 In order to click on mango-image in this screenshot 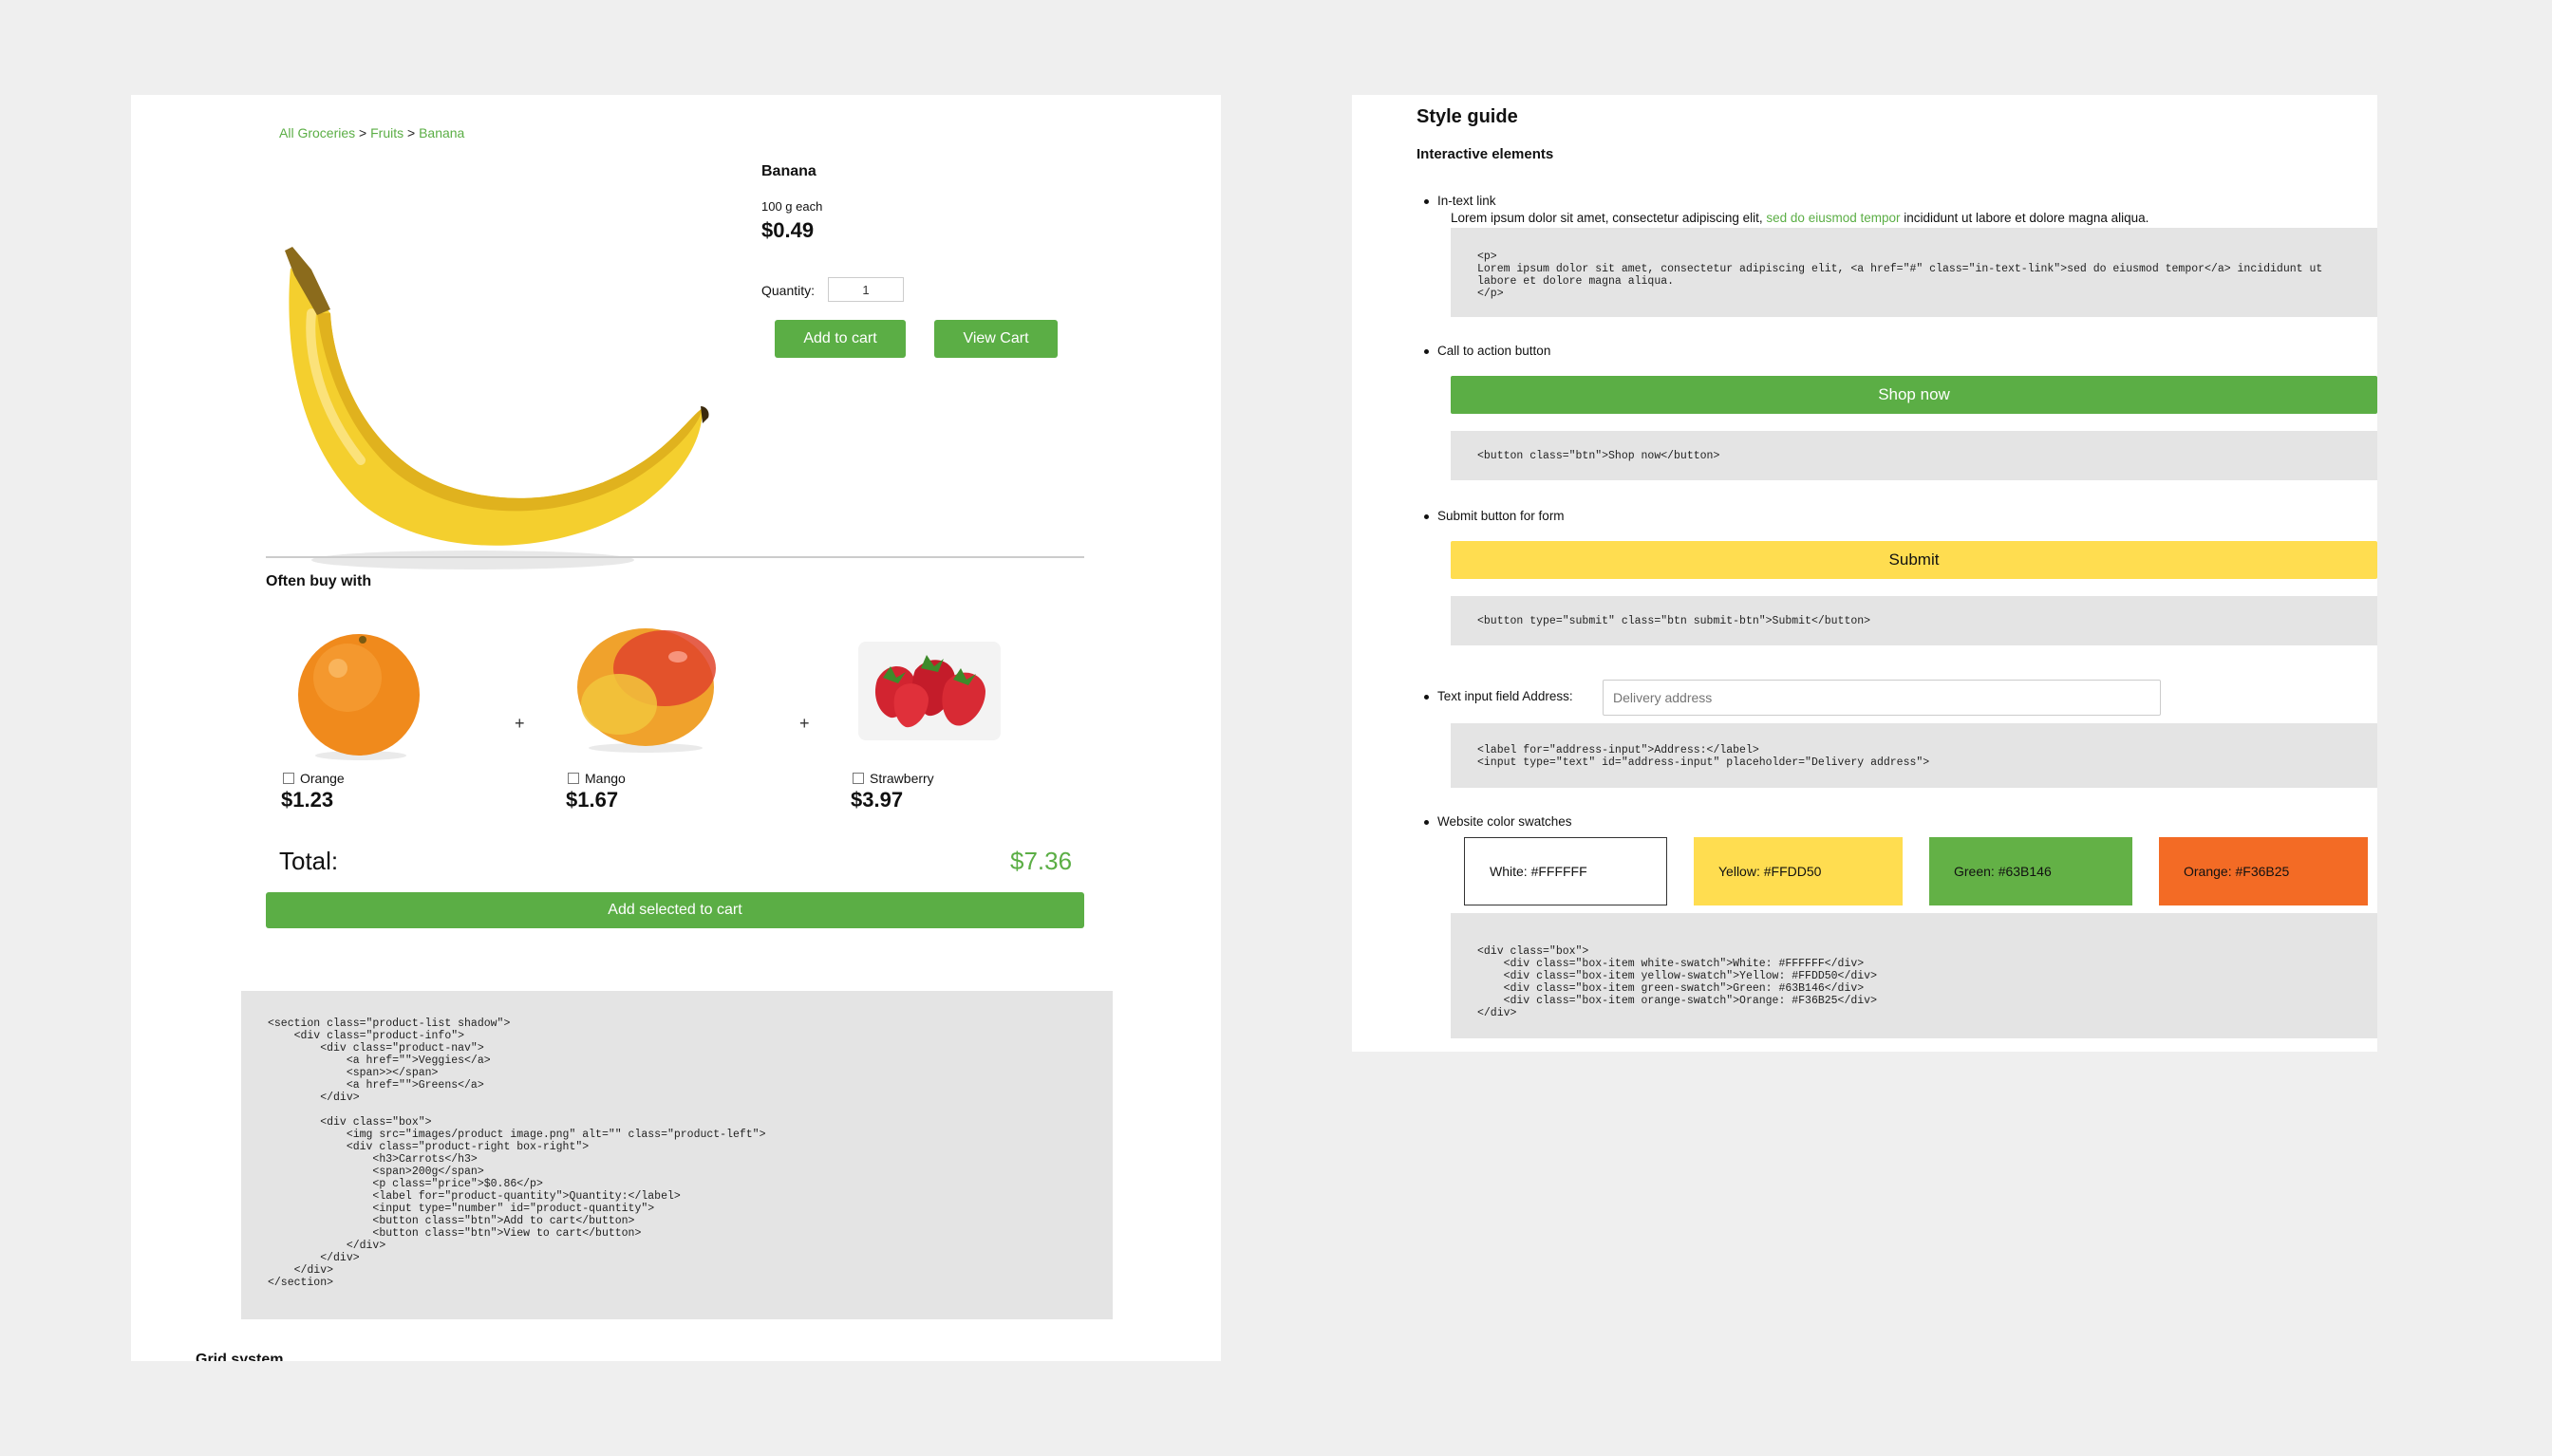, I will do `click(646, 690)`.